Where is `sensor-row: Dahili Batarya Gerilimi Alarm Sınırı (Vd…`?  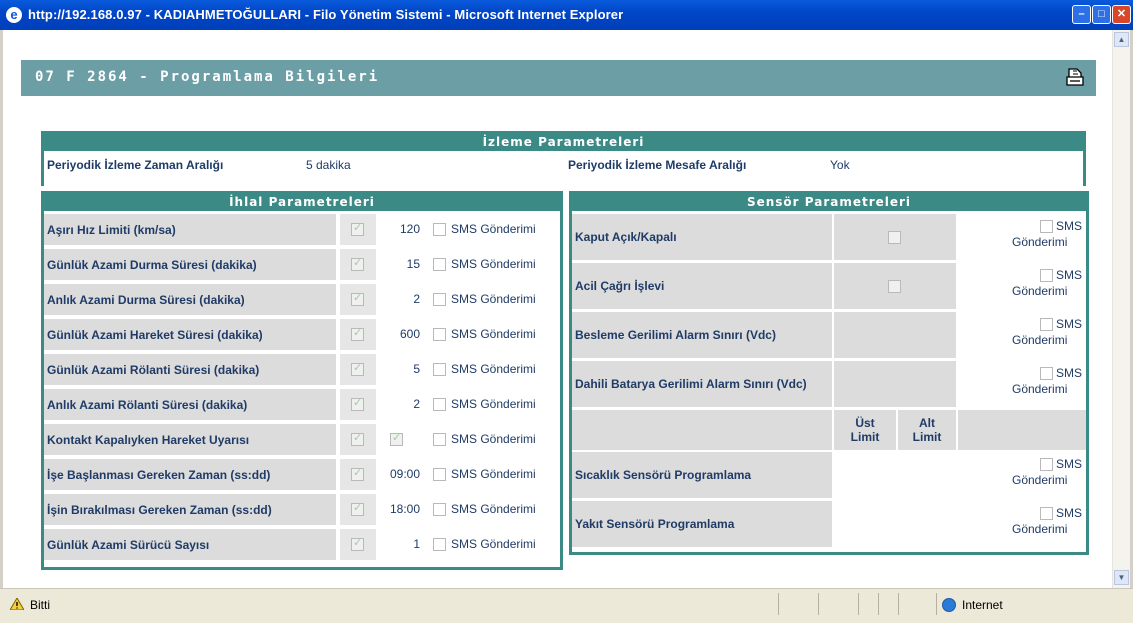 sensor-row: Dahili Batarya Gerilimi Alarm Sınırı (Vd… is located at coordinates (829, 384).